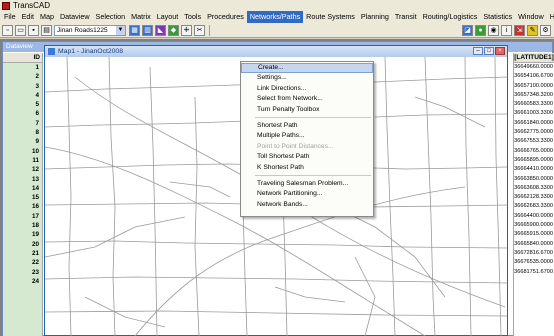 This screenshot has width=554, height=336. What do you see at coordinates (500, 51) in the screenshot?
I see `close-icon: ×` at bounding box center [500, 51].